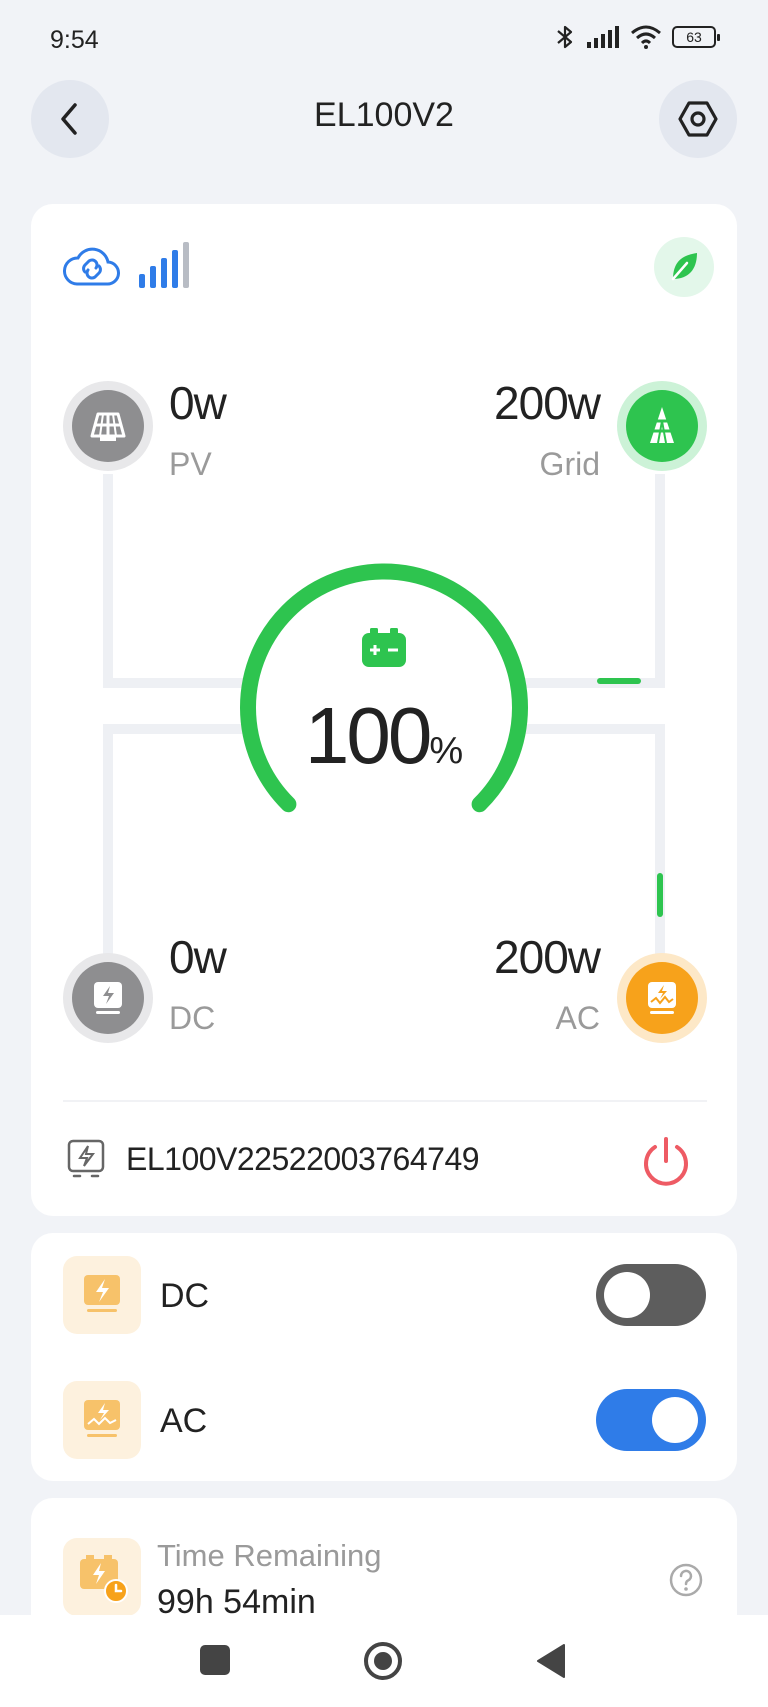 This screenshot has height=1707, width=768. Describe the element at coordinates (86, 1158) in the screenshot. I see `device-icon` at that location.